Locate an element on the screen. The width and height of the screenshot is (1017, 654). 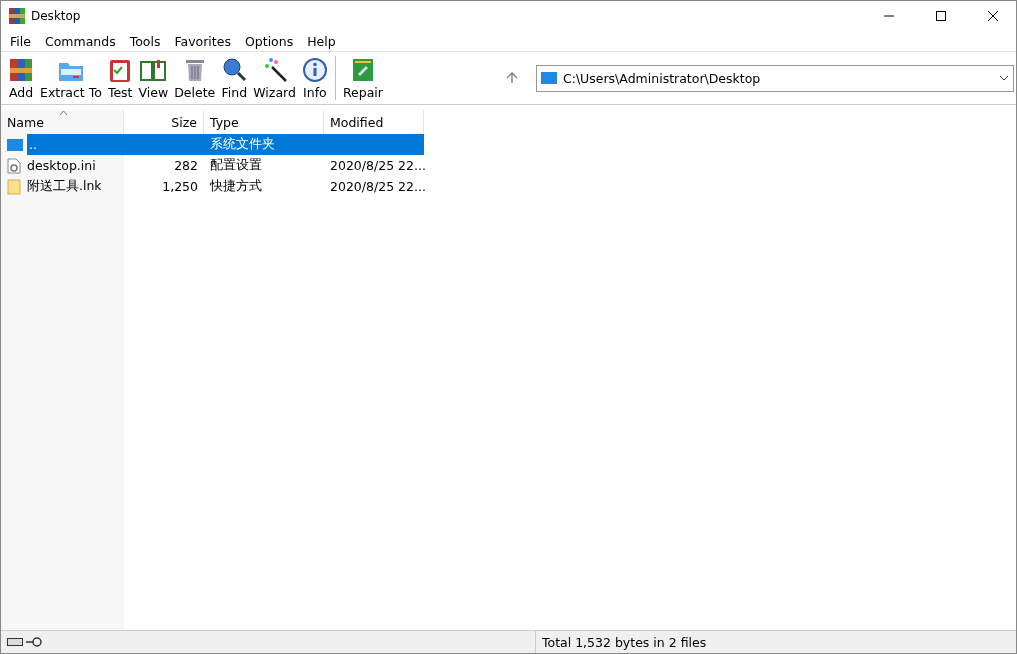
sort-caret-icon is located at coordinates (63, 113).